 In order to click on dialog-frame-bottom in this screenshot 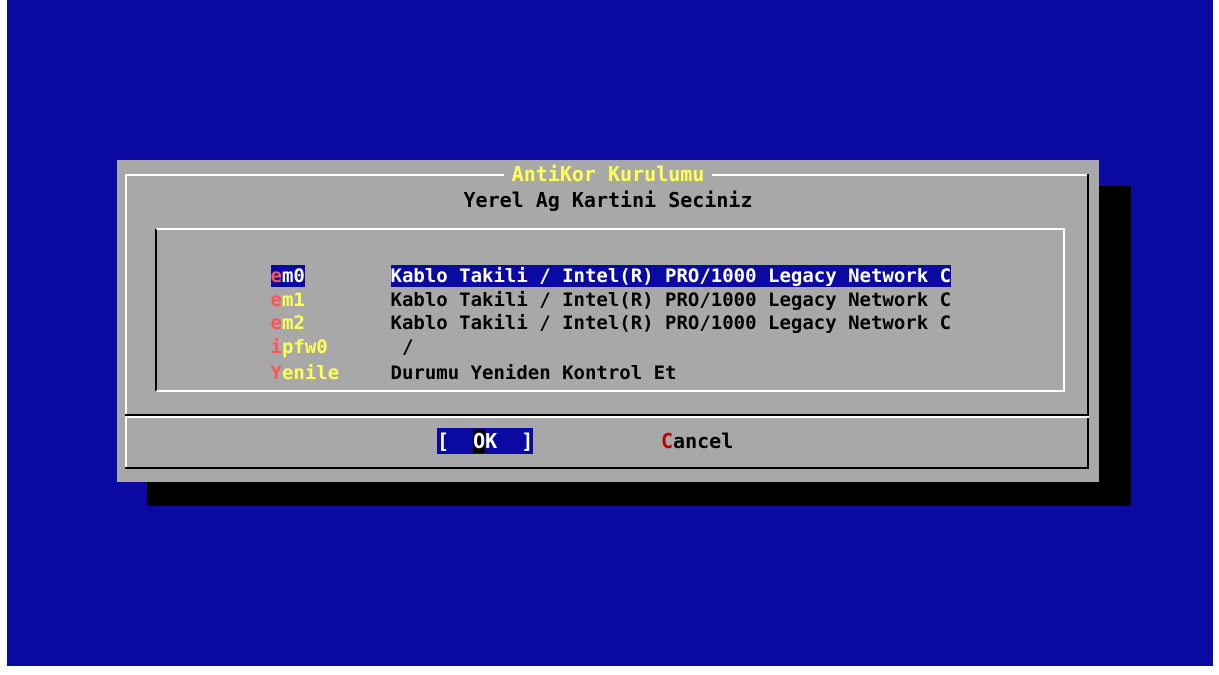, I will do `click(607, 468)`.